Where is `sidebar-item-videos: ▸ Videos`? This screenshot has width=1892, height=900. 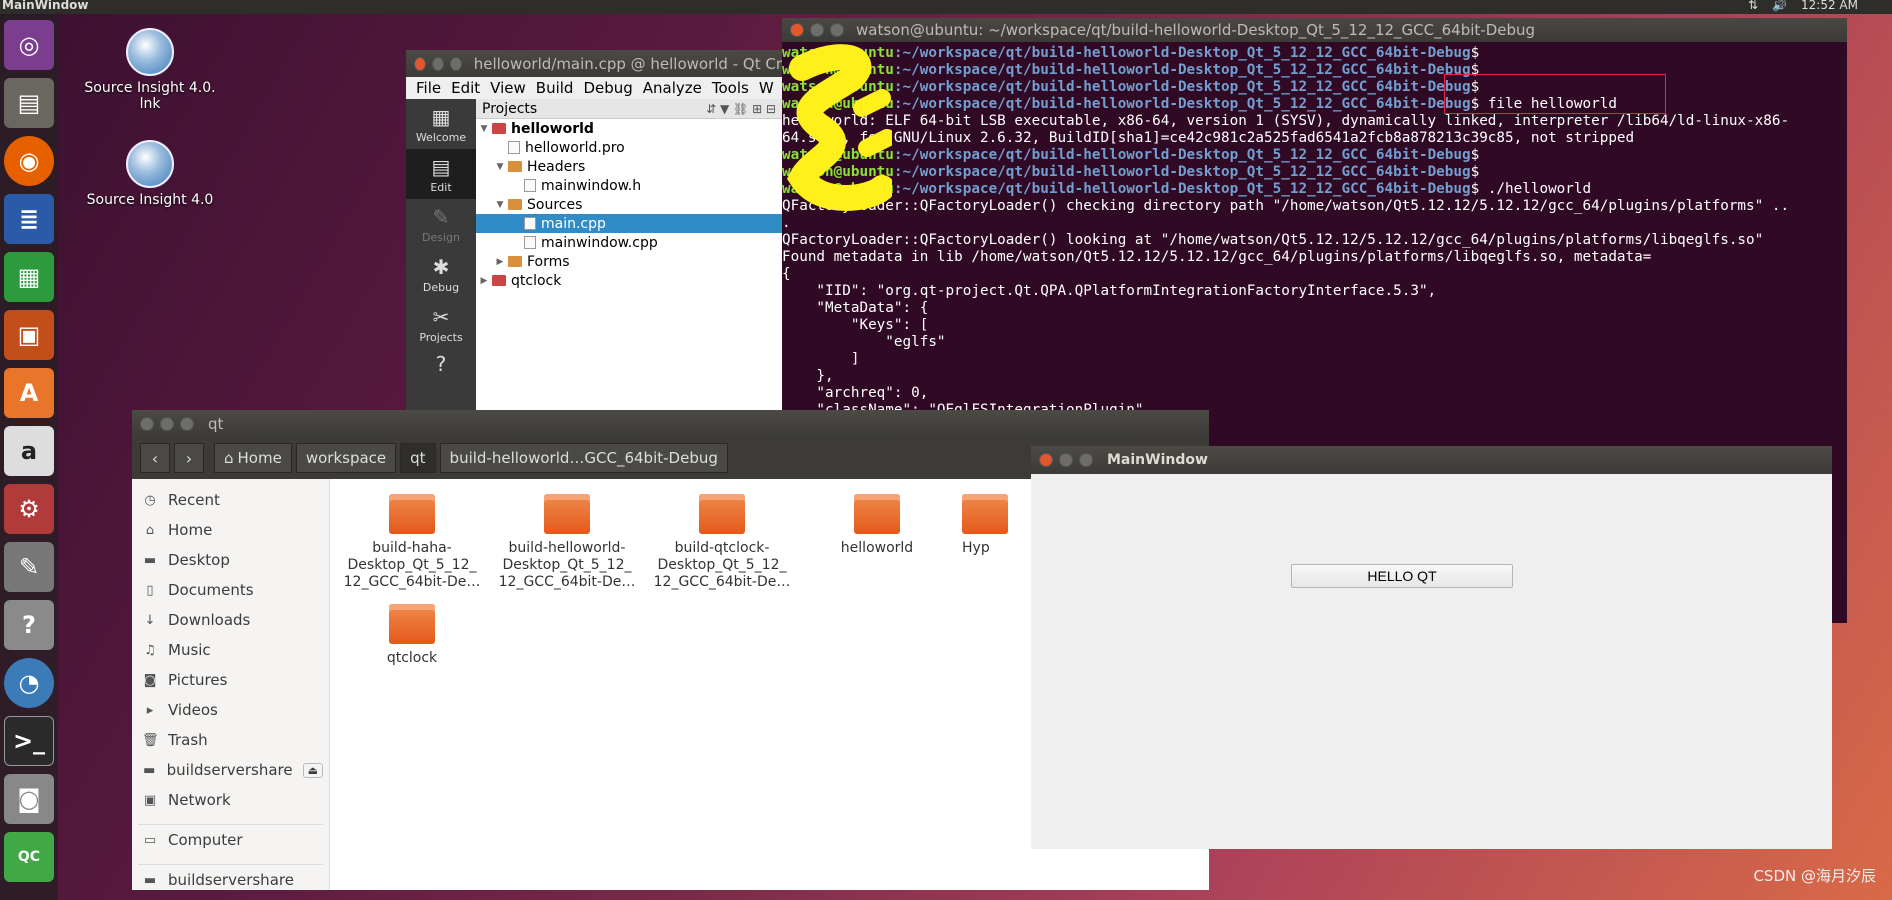
sidebar-item-videos: ▸ Videos is located at coordinates (230, 710).